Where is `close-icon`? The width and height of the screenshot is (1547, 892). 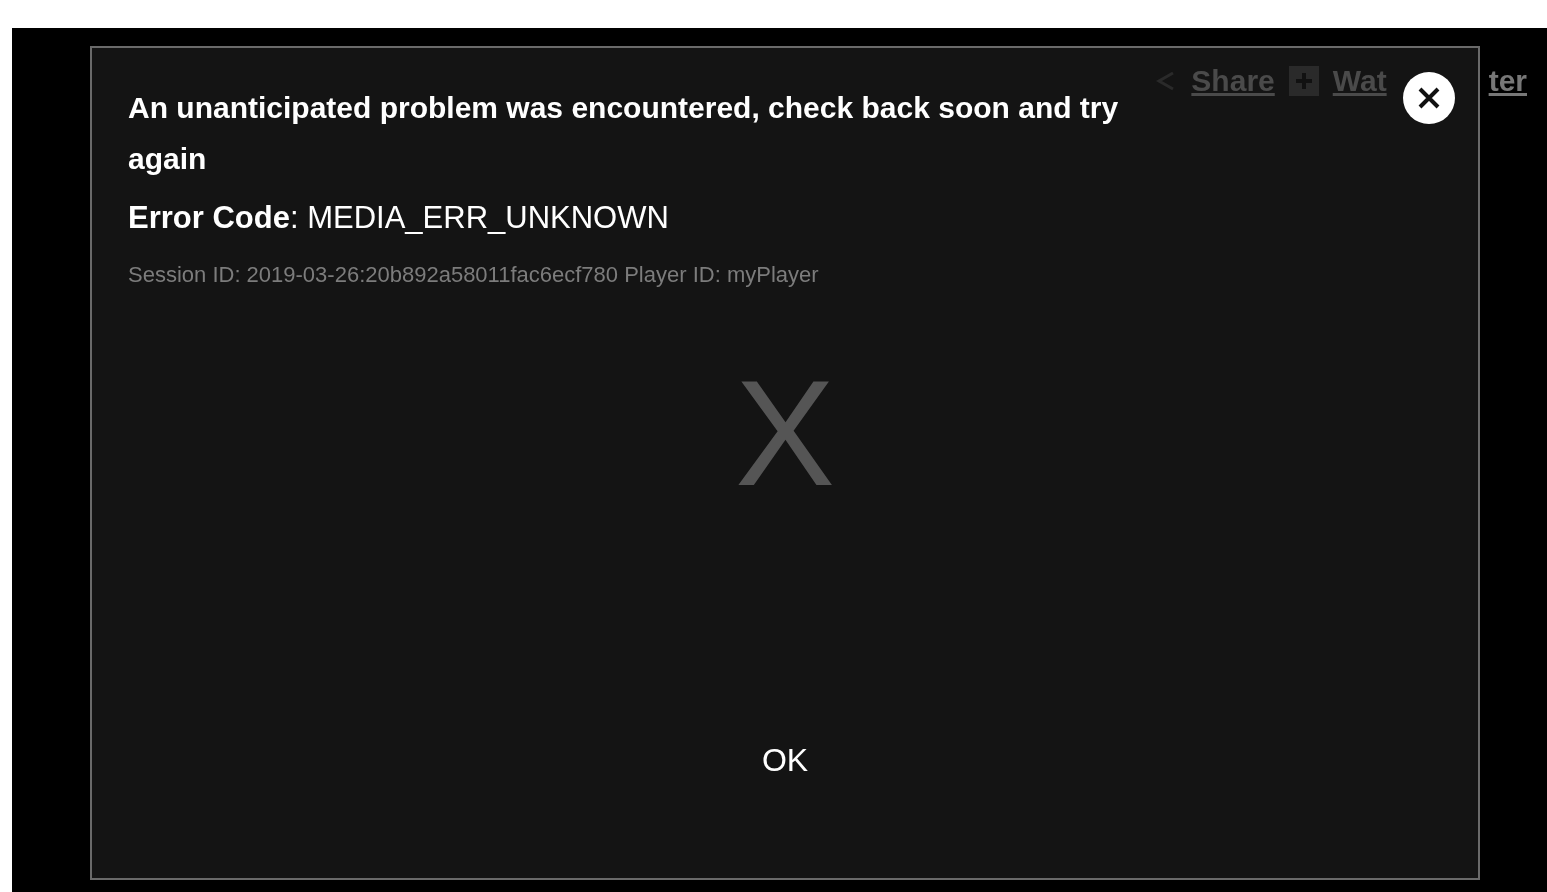 close-icon is located at coordinates (1429, 98).